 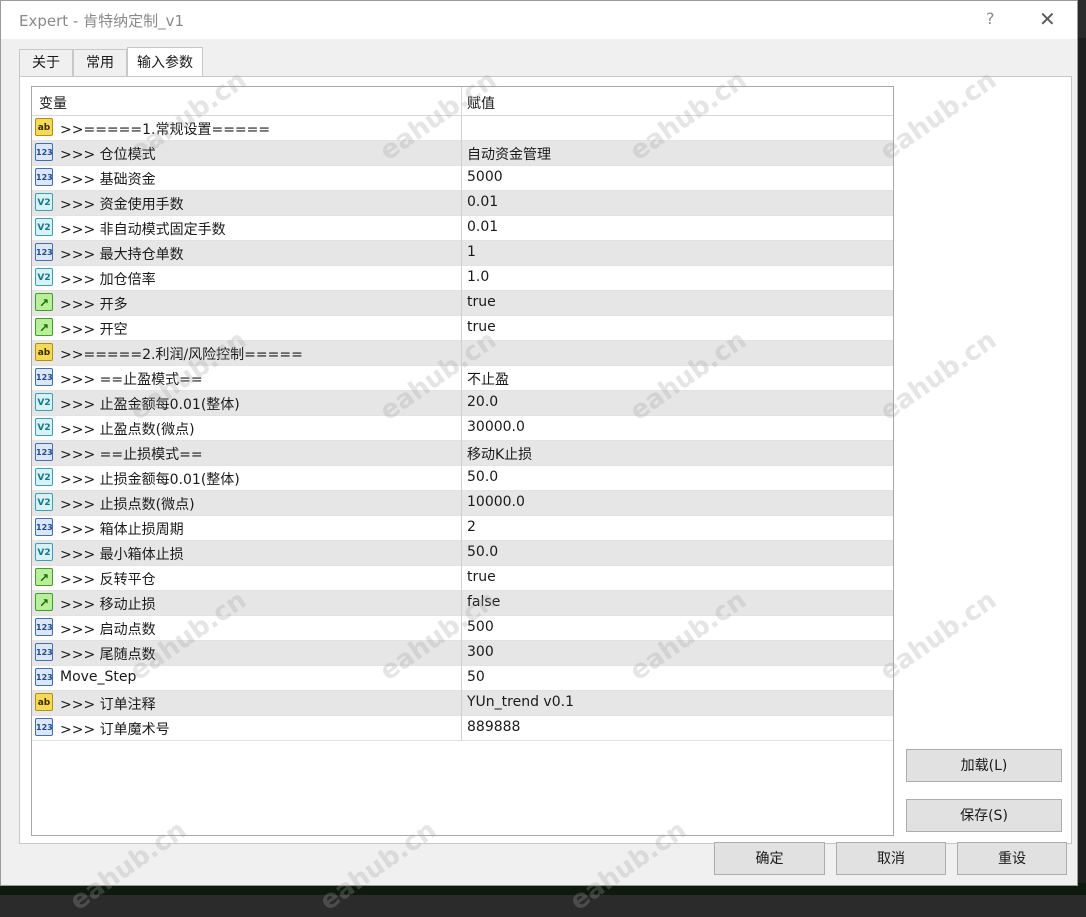 I want to click on parameter-value: 50, so click(x=476, y=677).